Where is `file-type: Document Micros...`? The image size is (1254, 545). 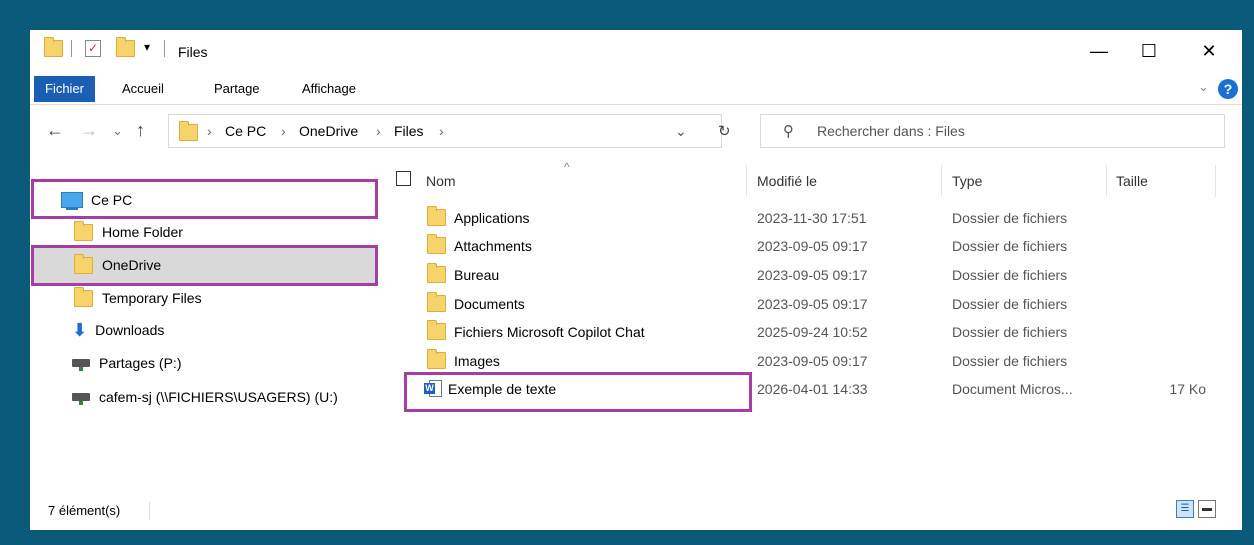
file-type: Document Micros... is located at coordinates (1012, 389).